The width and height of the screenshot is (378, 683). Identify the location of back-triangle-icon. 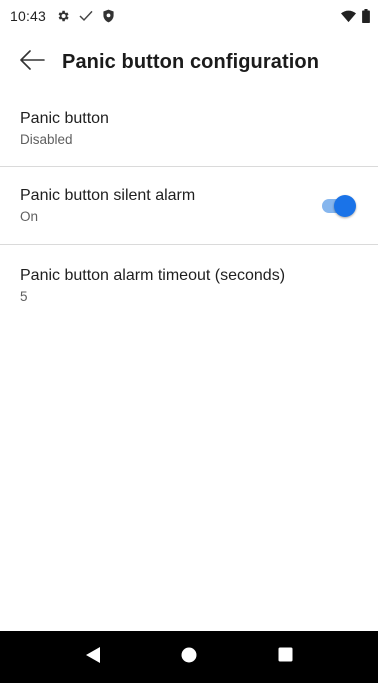
(93, 657).